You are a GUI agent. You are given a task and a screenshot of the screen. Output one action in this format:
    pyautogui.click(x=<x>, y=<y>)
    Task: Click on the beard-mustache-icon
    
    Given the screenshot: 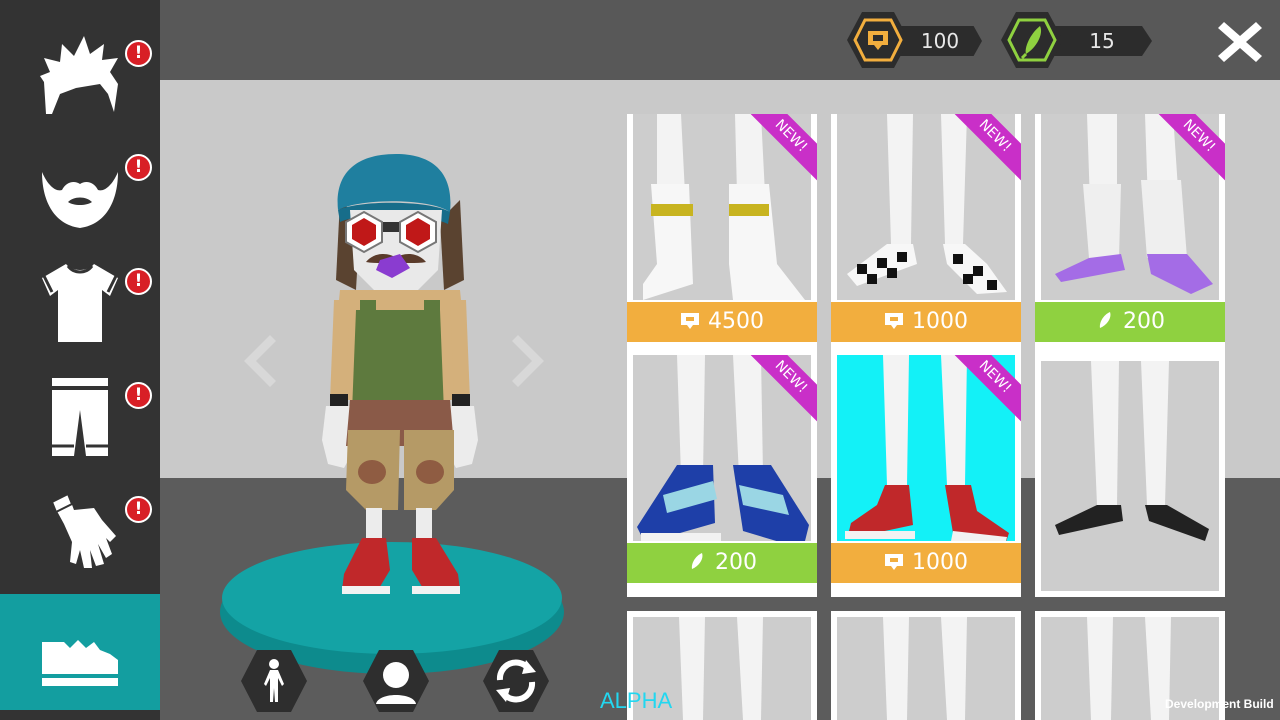 What is the action you would take?
    pyautogui.click(x=80, y=200)
    